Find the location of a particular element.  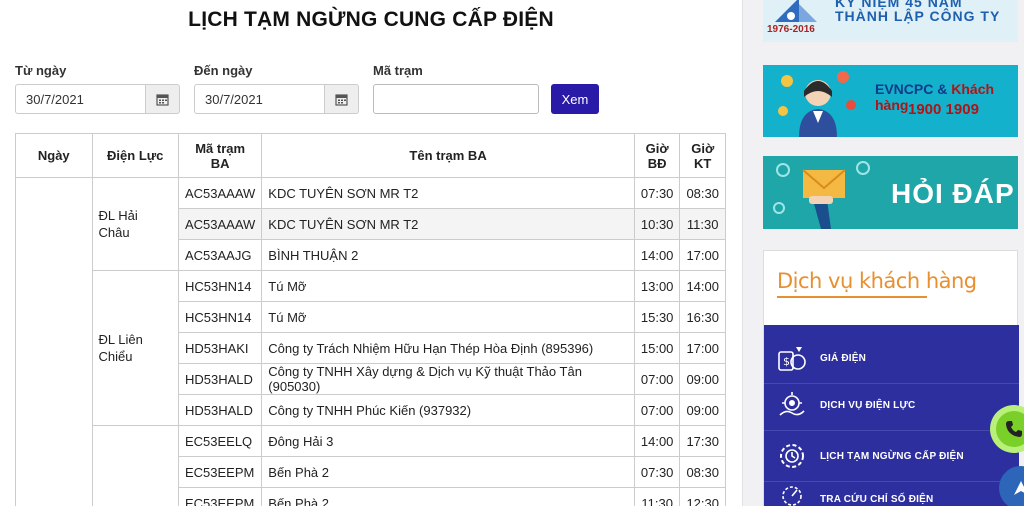

meter-icon is located at coordinates (792, 494).